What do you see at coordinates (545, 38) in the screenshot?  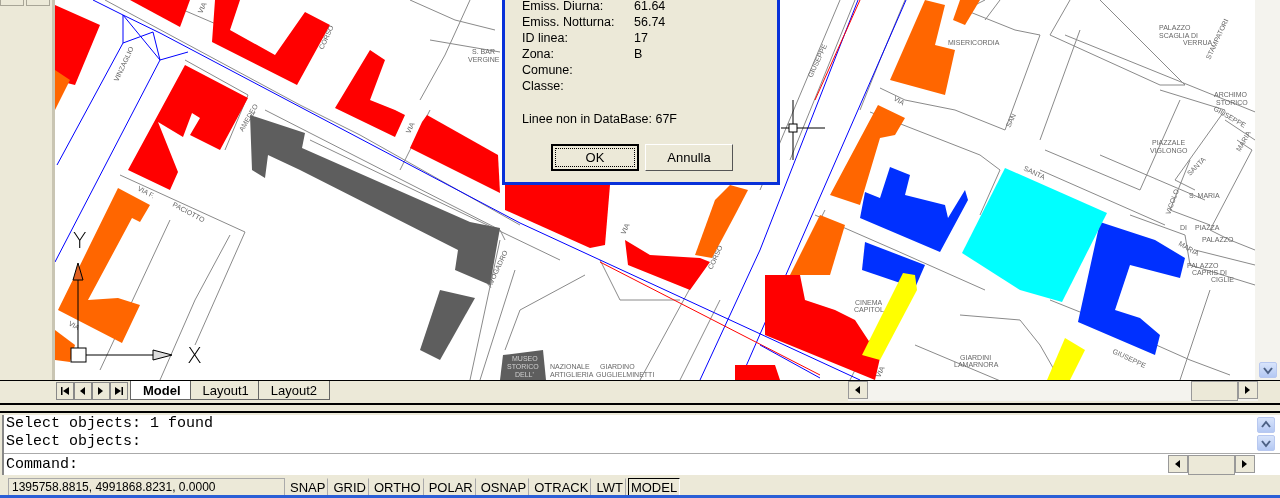 I see `field-label: ID linea:` at bounding box center [545, 38].